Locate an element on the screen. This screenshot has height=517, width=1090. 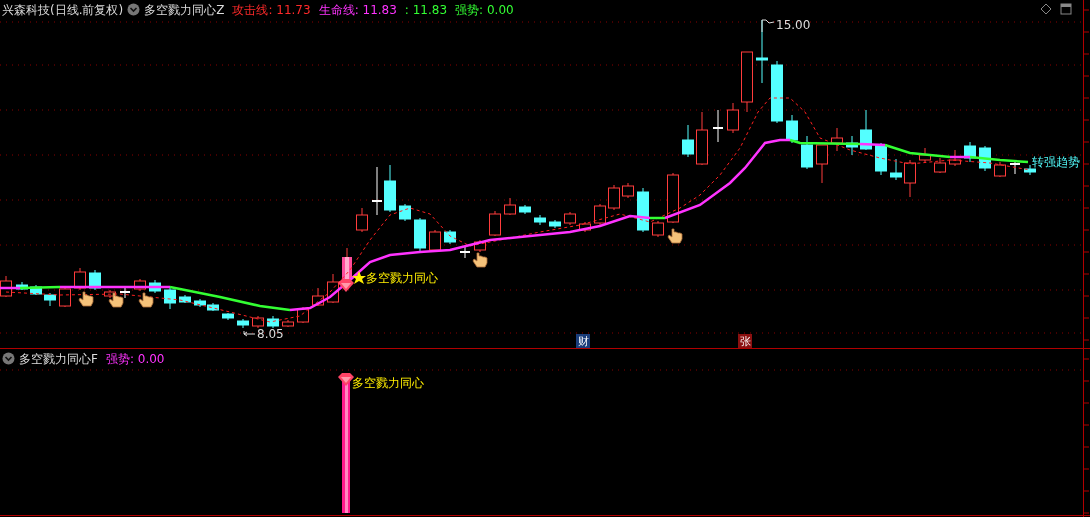
collapse-icon is located at coordinates (1046, 9).